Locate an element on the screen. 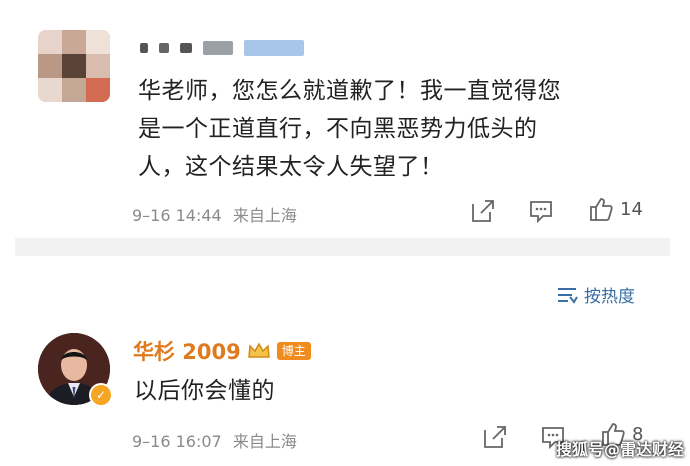 The height and width of the screenshot is (466, 690). username-obscured is located at coordinates (225, 46).